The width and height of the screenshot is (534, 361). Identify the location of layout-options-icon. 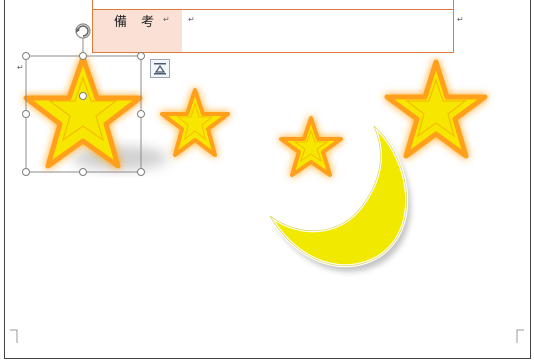
(160, 69).